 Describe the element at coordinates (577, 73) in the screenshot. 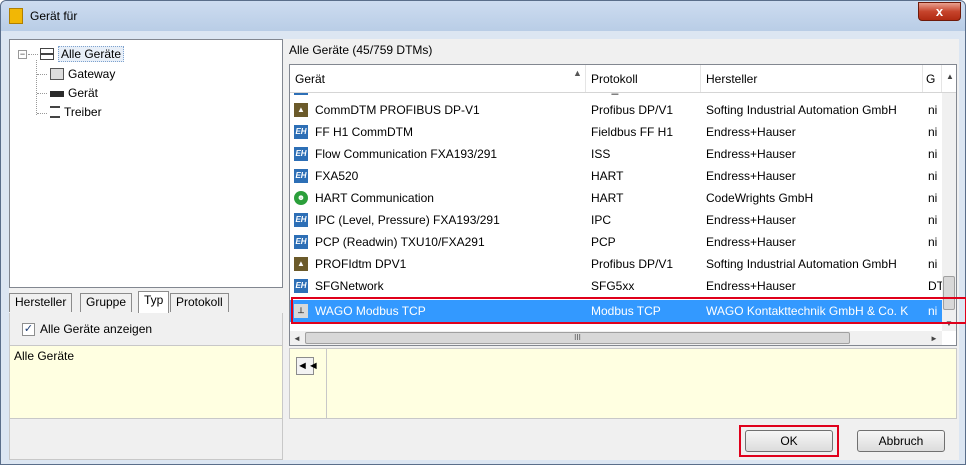

I see `sort-ascending-icon: ▲` at that location.